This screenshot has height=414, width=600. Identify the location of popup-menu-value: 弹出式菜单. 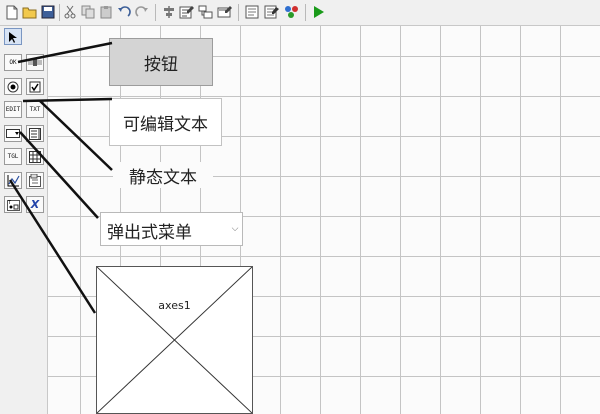
(149, 233).